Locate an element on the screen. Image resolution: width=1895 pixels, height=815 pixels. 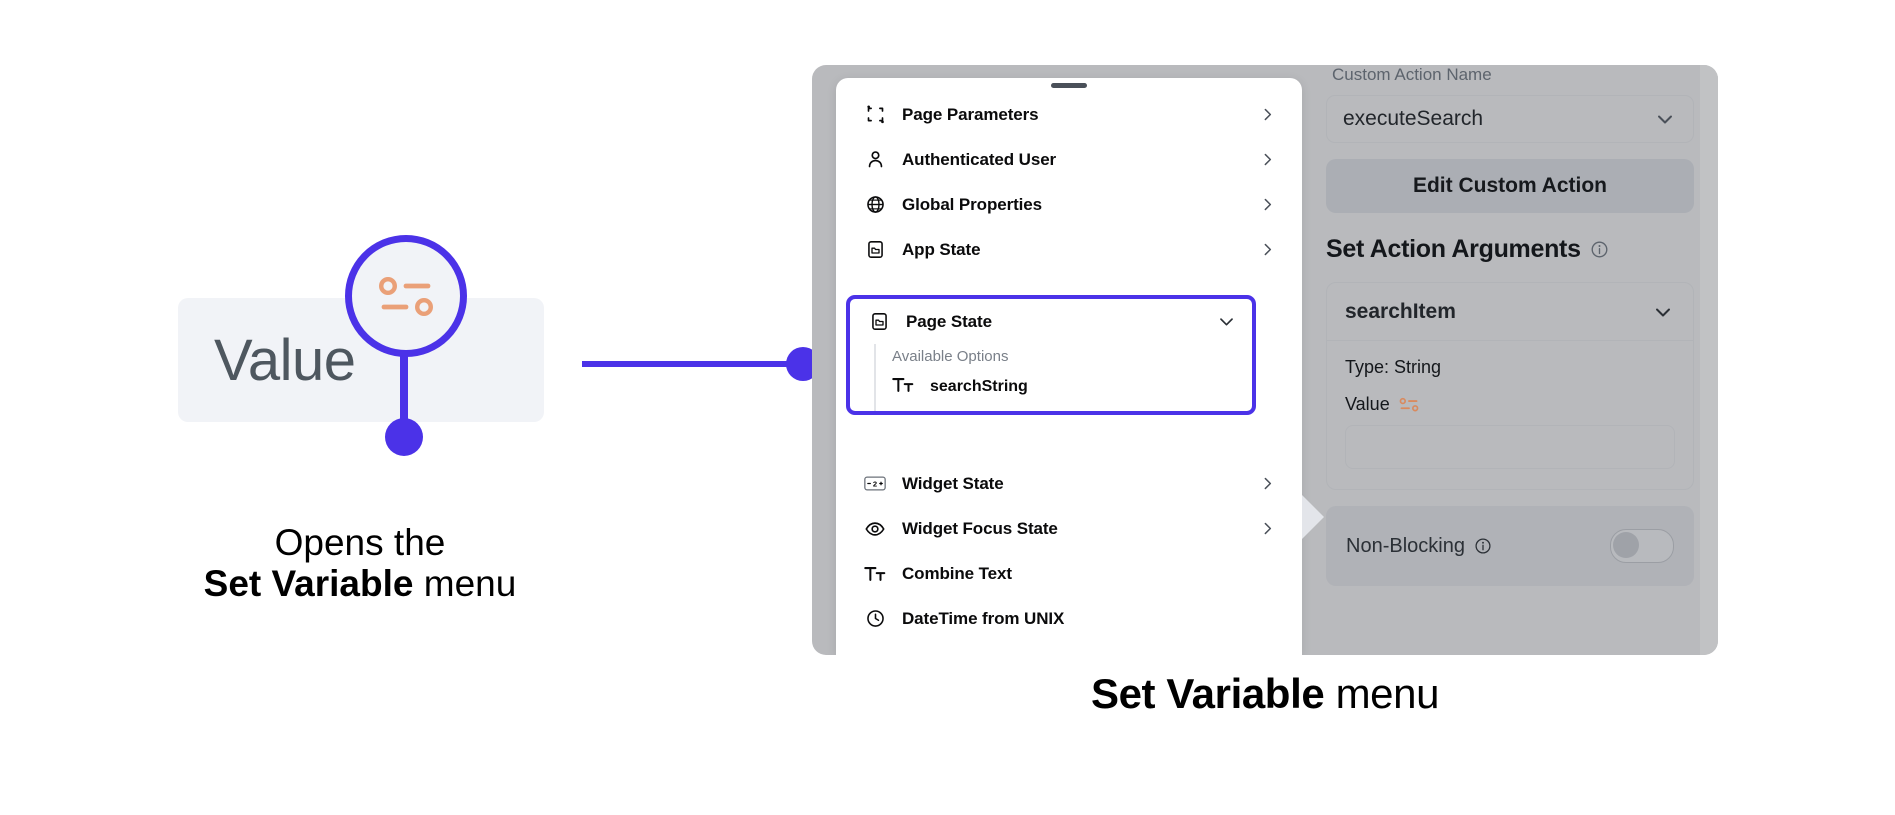
caption-after: menu is located at coordinates (465, 584).